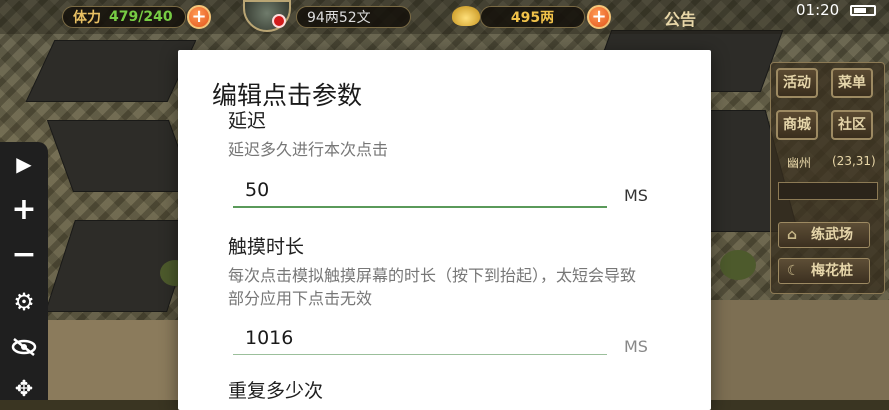 This screenshot has height=410, width=889. What do you see at coordinates (24, 302) in the screenshot?
I see `gear-icon: ⚙` at bounding box center [24, 302].